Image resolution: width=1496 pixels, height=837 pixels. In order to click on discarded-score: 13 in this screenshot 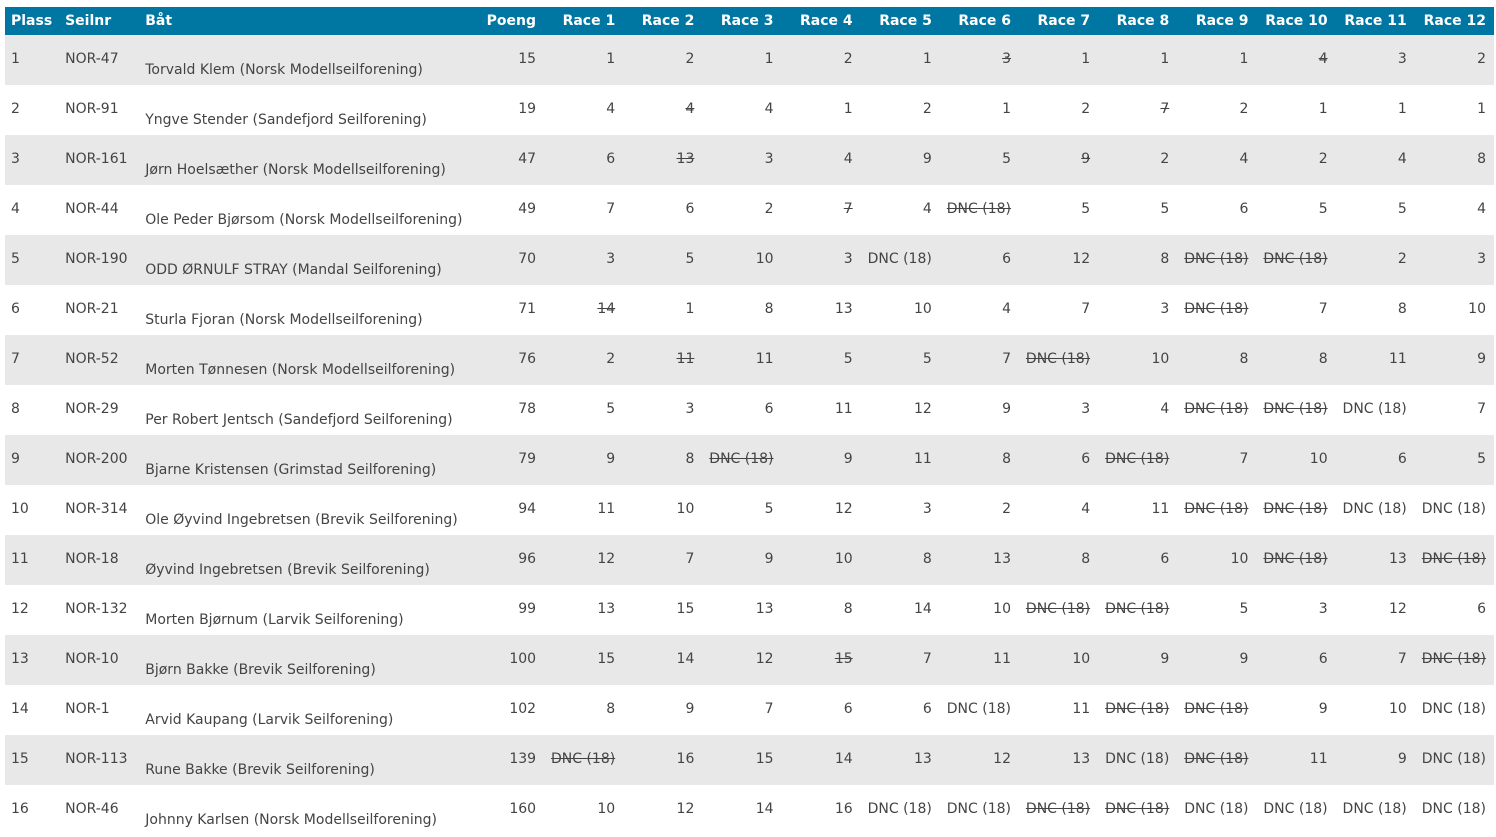, I will do `click(685, 159)`.